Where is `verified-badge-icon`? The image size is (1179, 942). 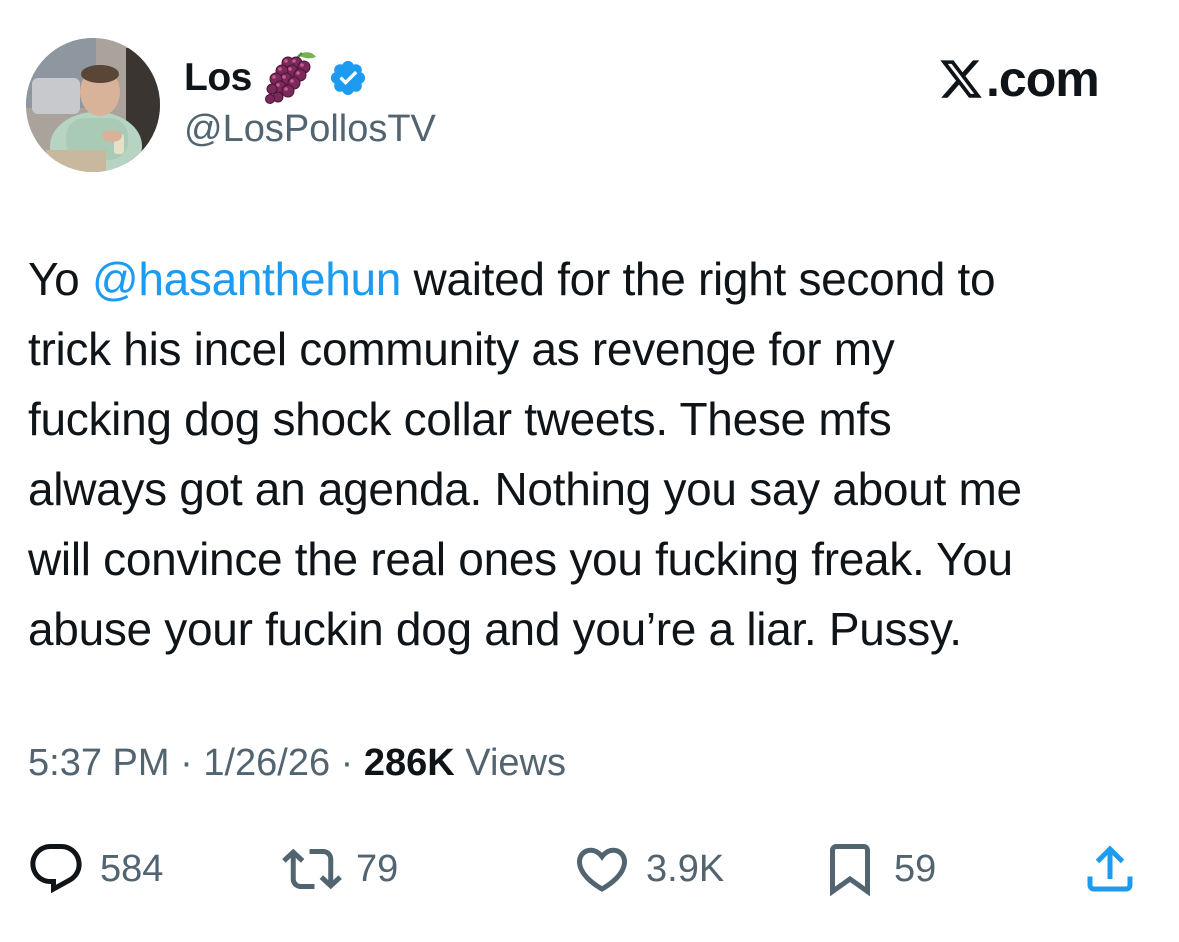
verified-badge-icon is located at coordinates (348, 78).